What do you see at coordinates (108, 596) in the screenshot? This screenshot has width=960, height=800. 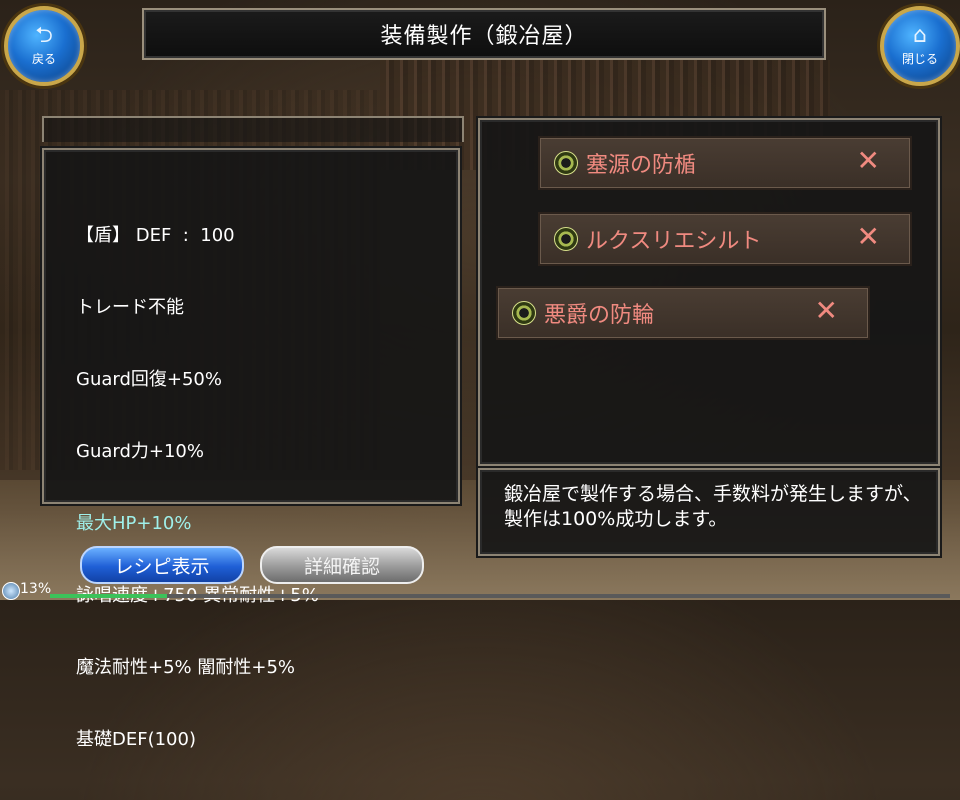 I see `progress-fill` at bounding box center [108, 596].